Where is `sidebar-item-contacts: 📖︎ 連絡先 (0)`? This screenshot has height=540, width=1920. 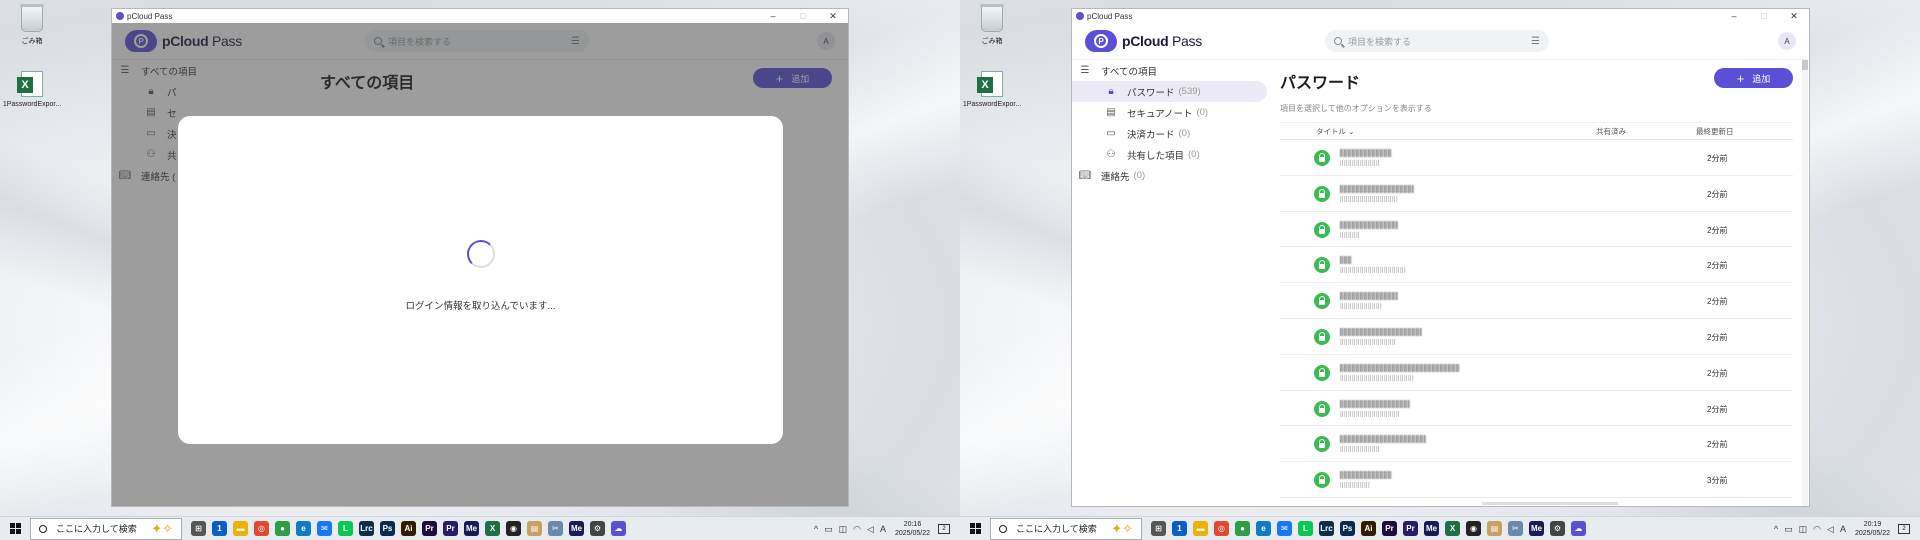
sidebar-item-contacts: 📖︎ 連絡先 (0) is located at coordinates (1169, 175).